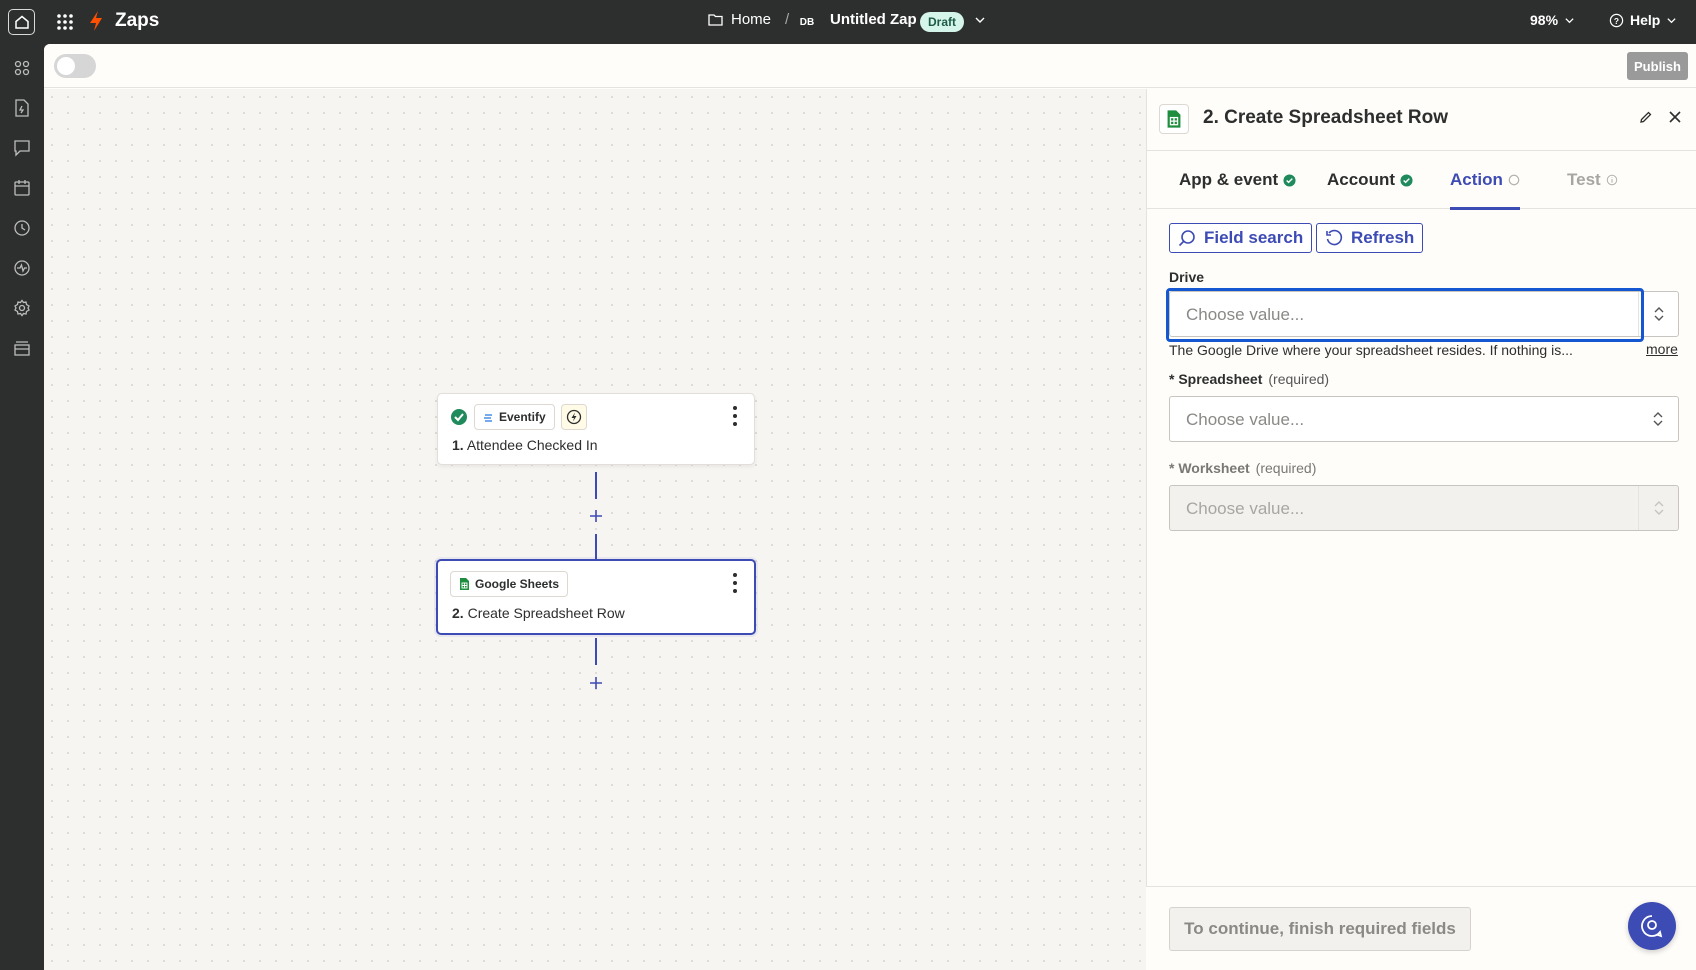 The image size is (1696, 970). Describe the element at coordinates (22, 148) in the screenshot. I see `chat-icon` at that location.